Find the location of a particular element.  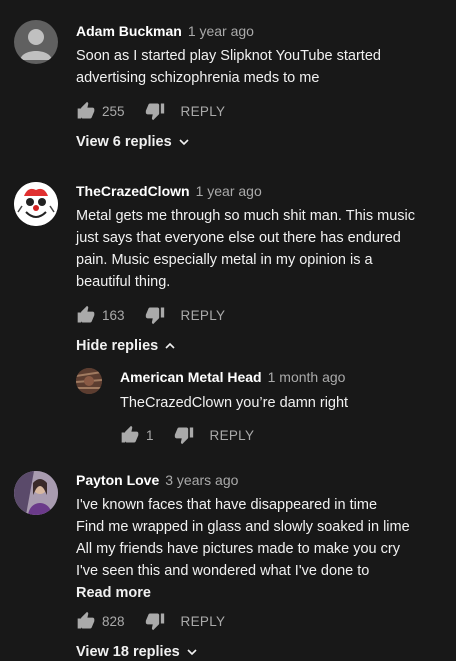

comment-line: advertising schizophrenia meds to me is located at coordinates (198, 78).